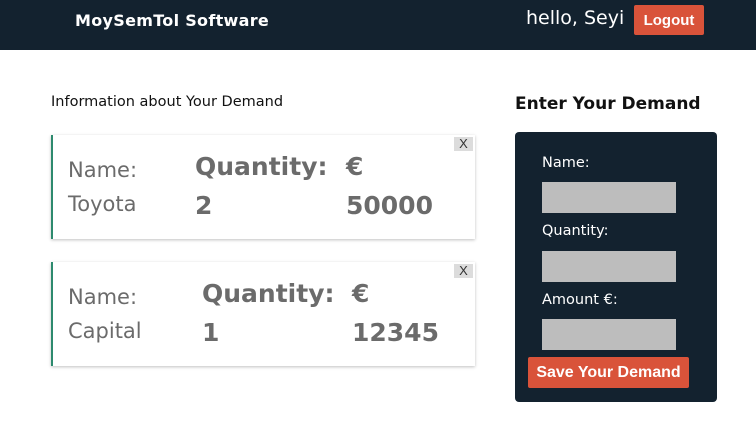  Describe the element at coordinates (102, 204) in the screenshot. I see `name-value: Toyota` at that location.